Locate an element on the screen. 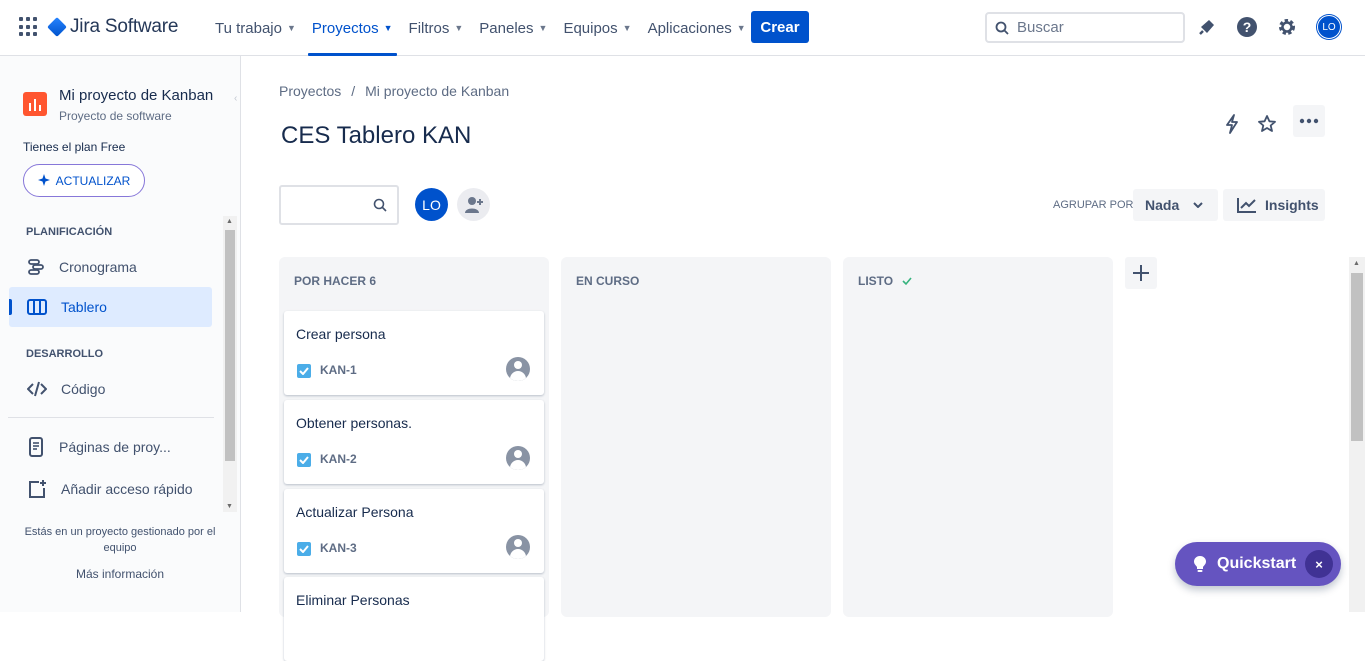 The height and width of the screenshot is (661, 1365). insights-button: Insights is located at coordinates (1274, 205).